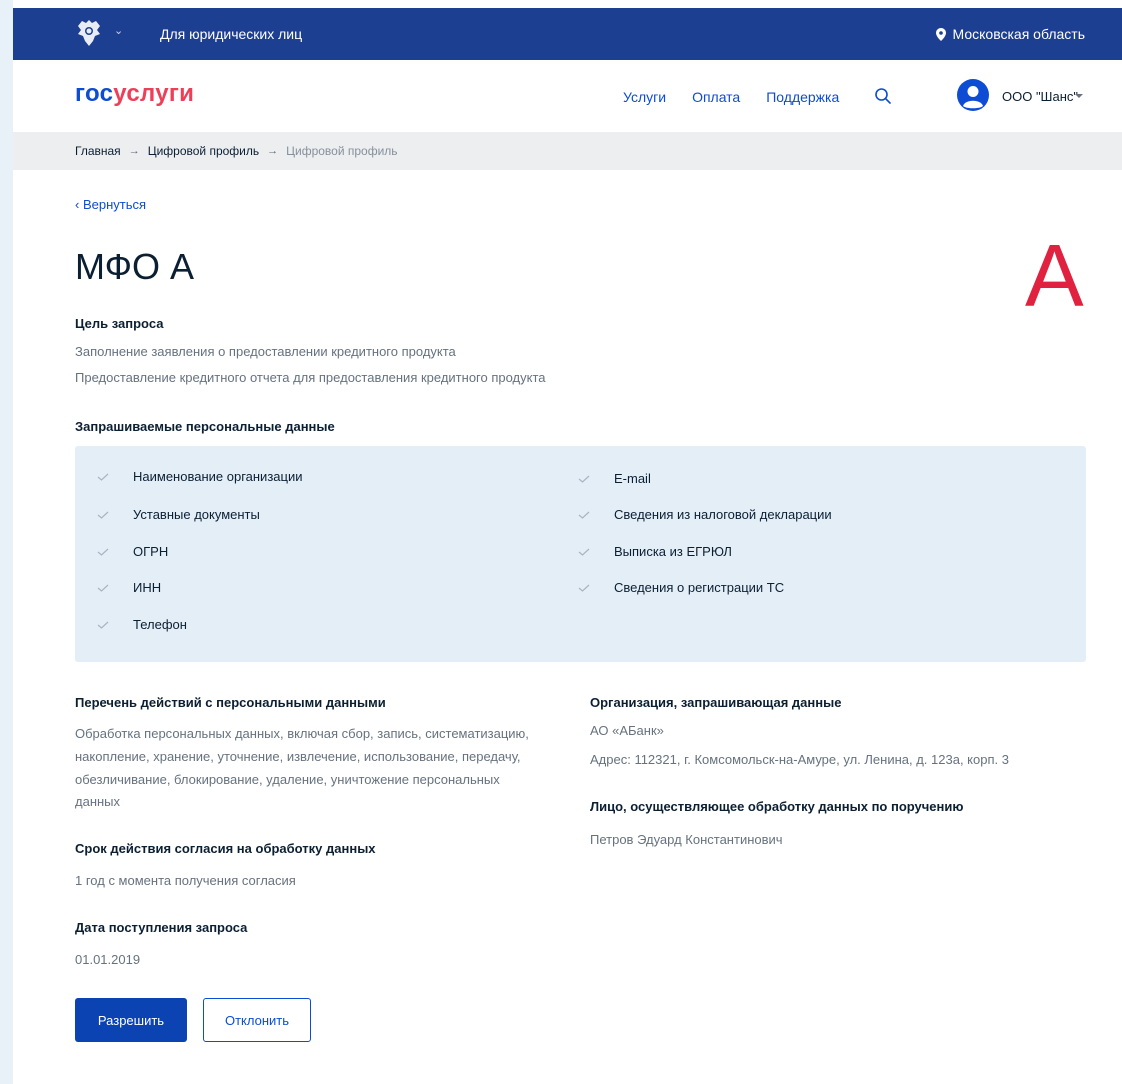 The image size is (1122, 1084). What do you see at coordinates (1079, 96) in the screenshot?
I see `caret-down-icon` at bounding box center [1079, 96].